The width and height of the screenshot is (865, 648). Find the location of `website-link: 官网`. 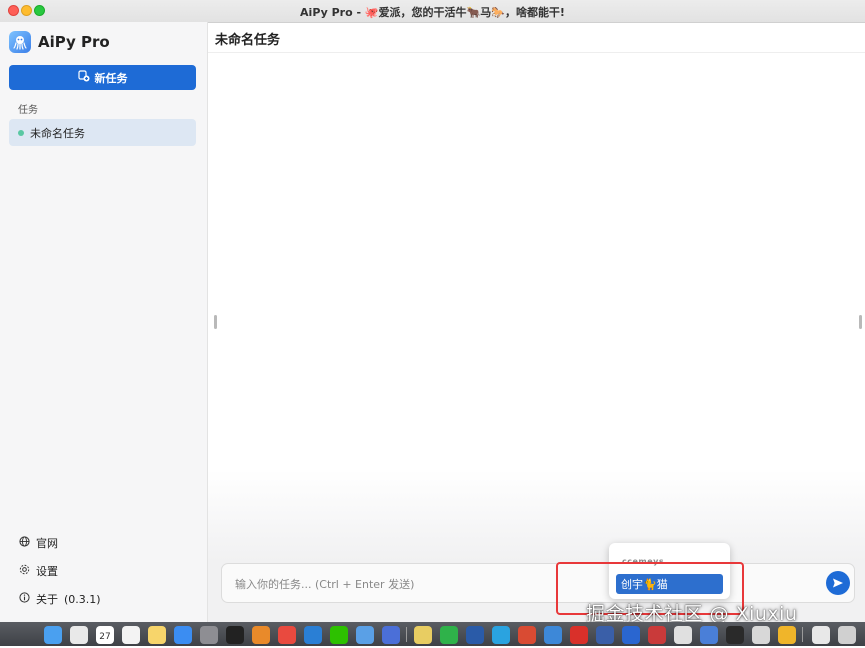

website-link: 官网 is located at coordinates (38, 543).